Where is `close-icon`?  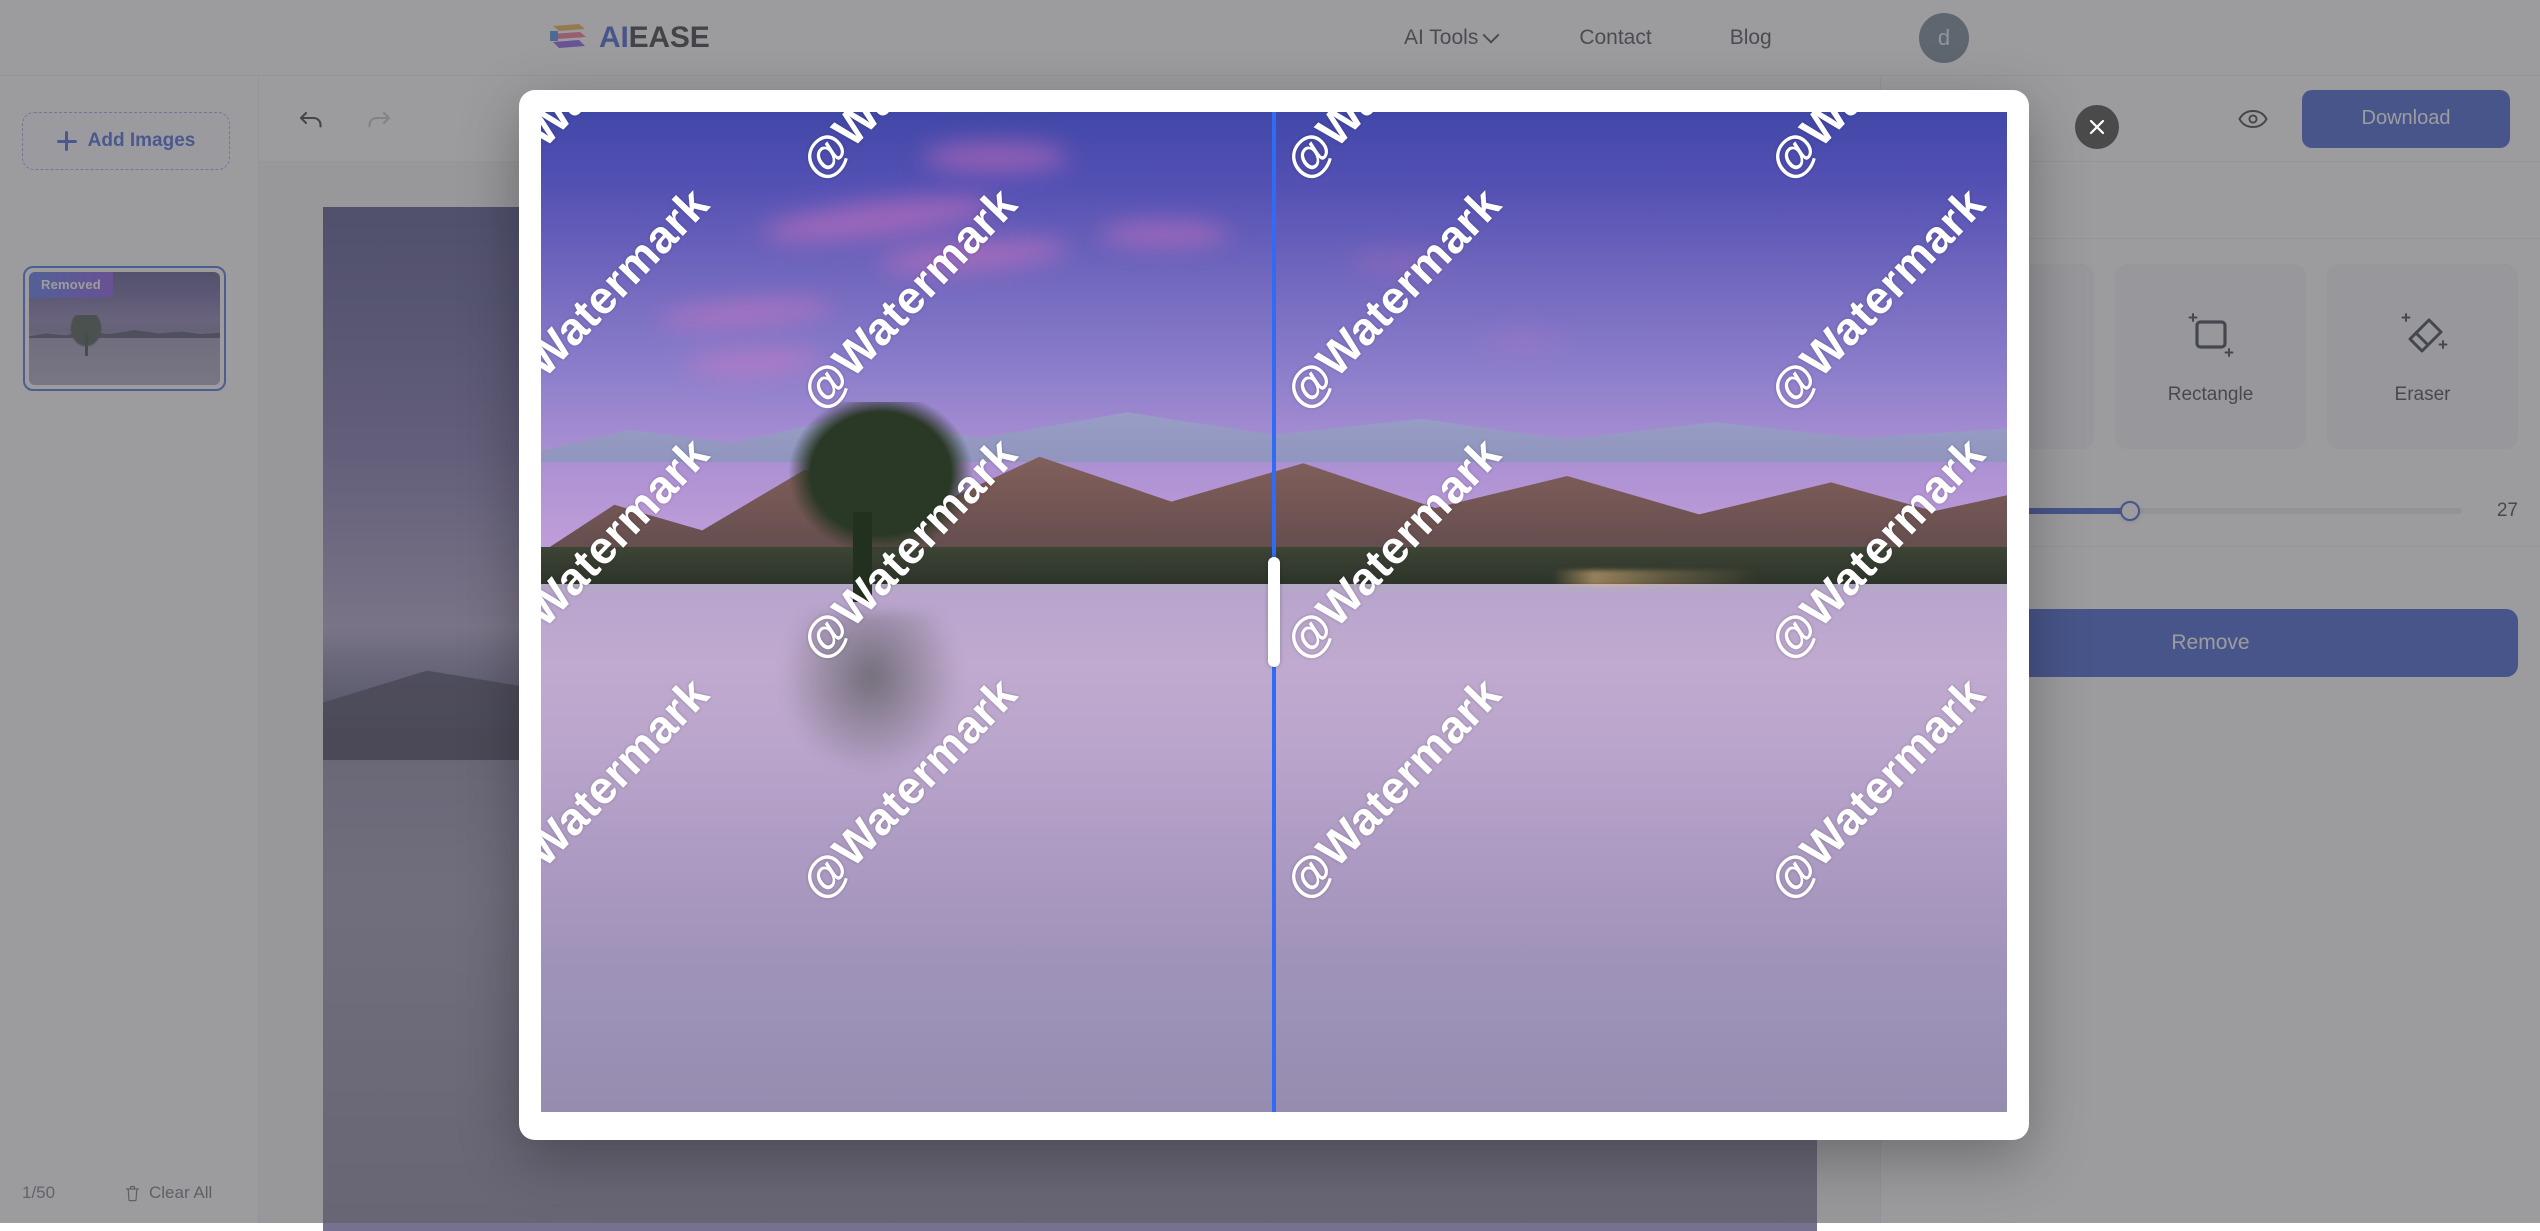
close-icon is located at coordinates (2097, 127).